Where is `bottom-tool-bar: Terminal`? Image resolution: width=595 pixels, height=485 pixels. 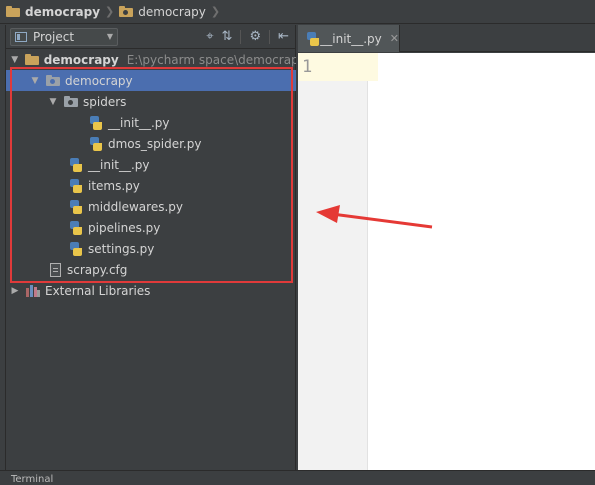
bottom-tool-bar: Terminal is located at coordinates (297, 477).